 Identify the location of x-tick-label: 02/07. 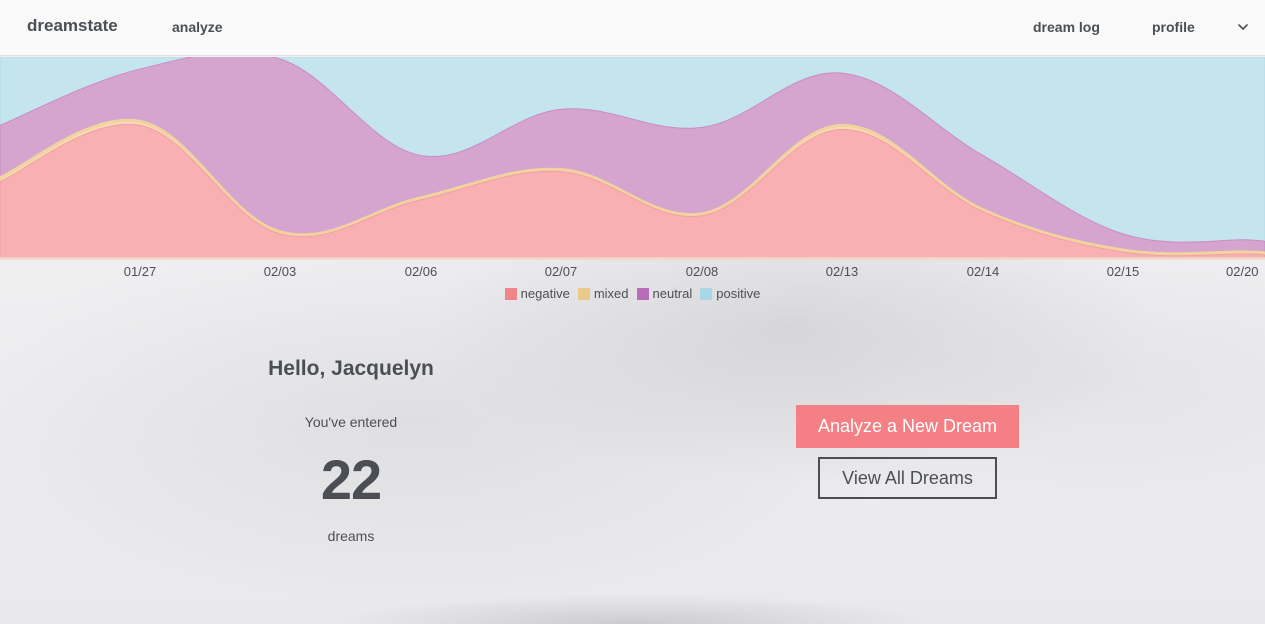
(561, 271).